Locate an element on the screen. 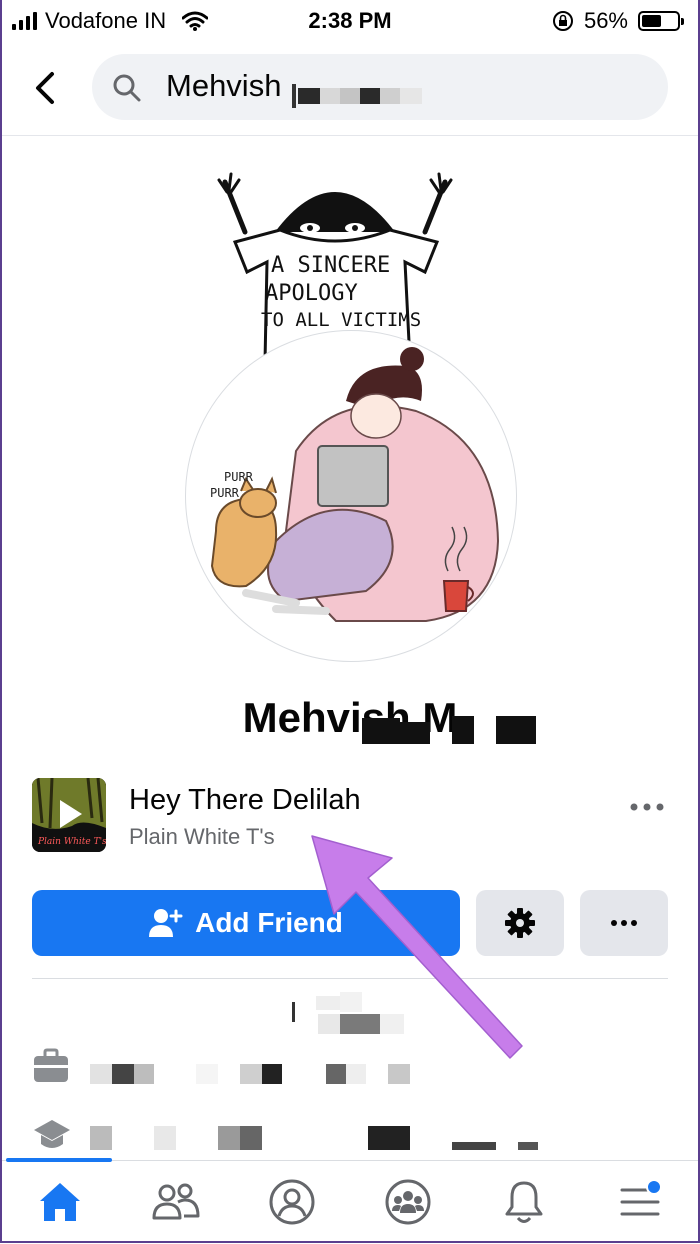 The height and width of the screenshot is (1244, 700). ellipsis-icon is located at coordinates (624, 923).